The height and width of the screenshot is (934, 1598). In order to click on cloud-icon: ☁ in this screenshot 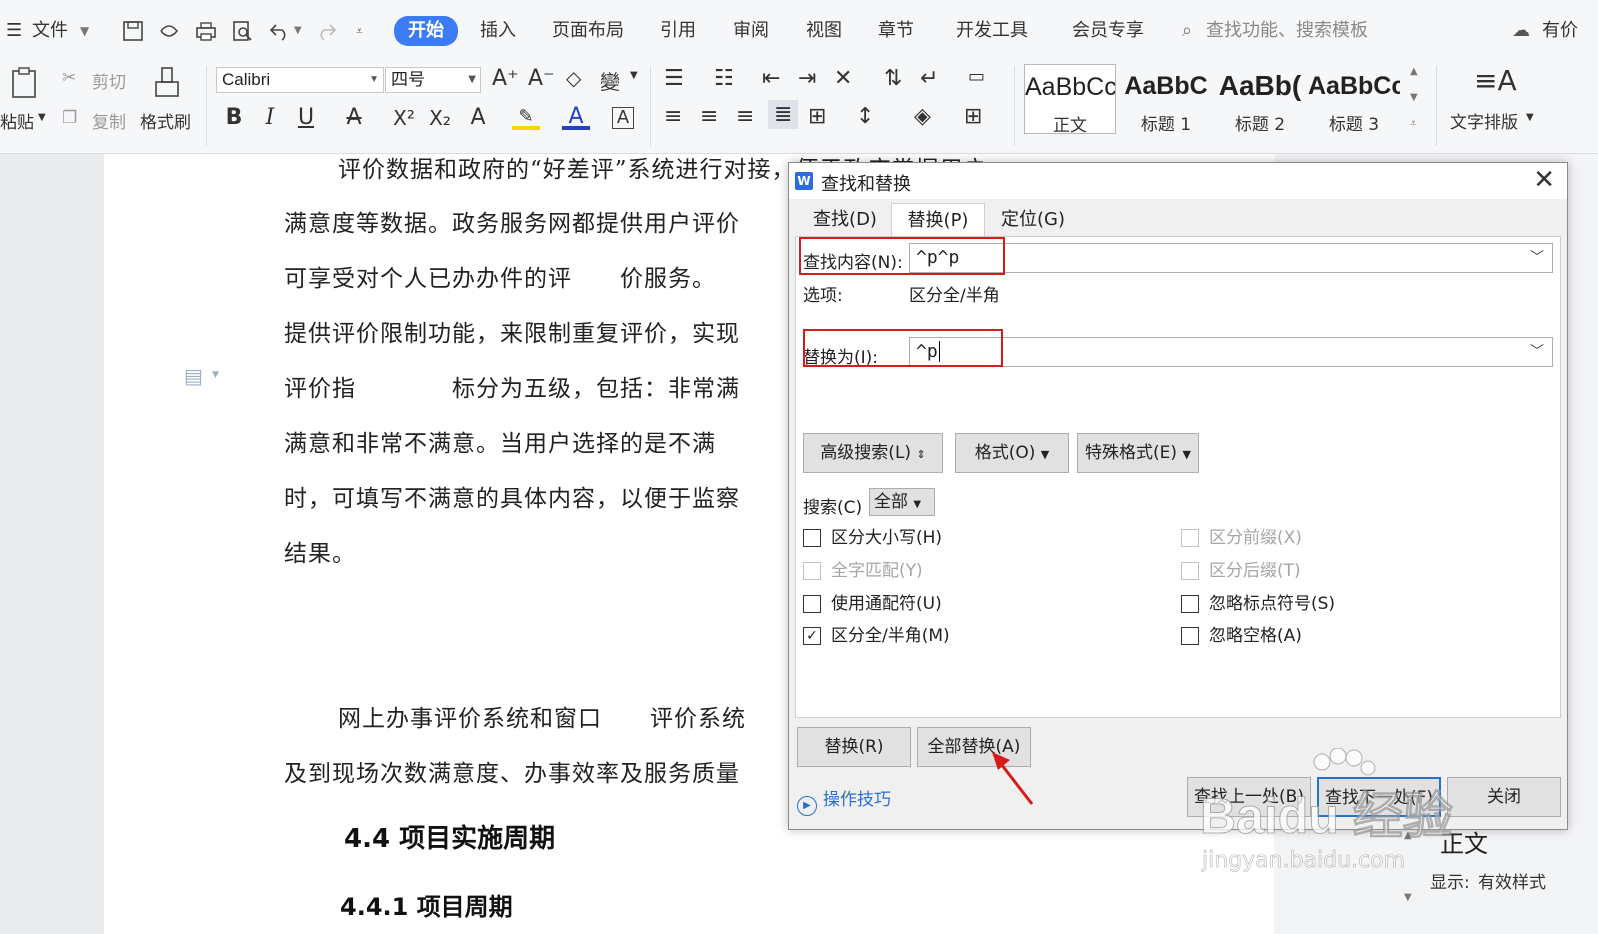, I will do `click(1521, 31)`.